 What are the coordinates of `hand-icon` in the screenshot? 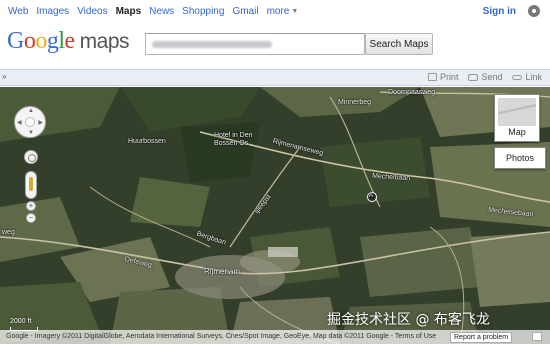 It's located at (30, 122).